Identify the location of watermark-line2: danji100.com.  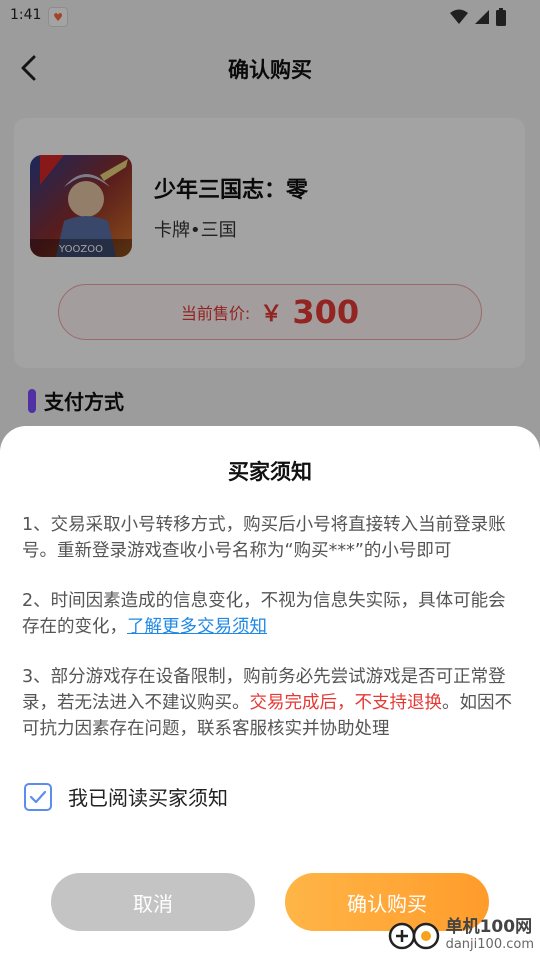
(489, 944).